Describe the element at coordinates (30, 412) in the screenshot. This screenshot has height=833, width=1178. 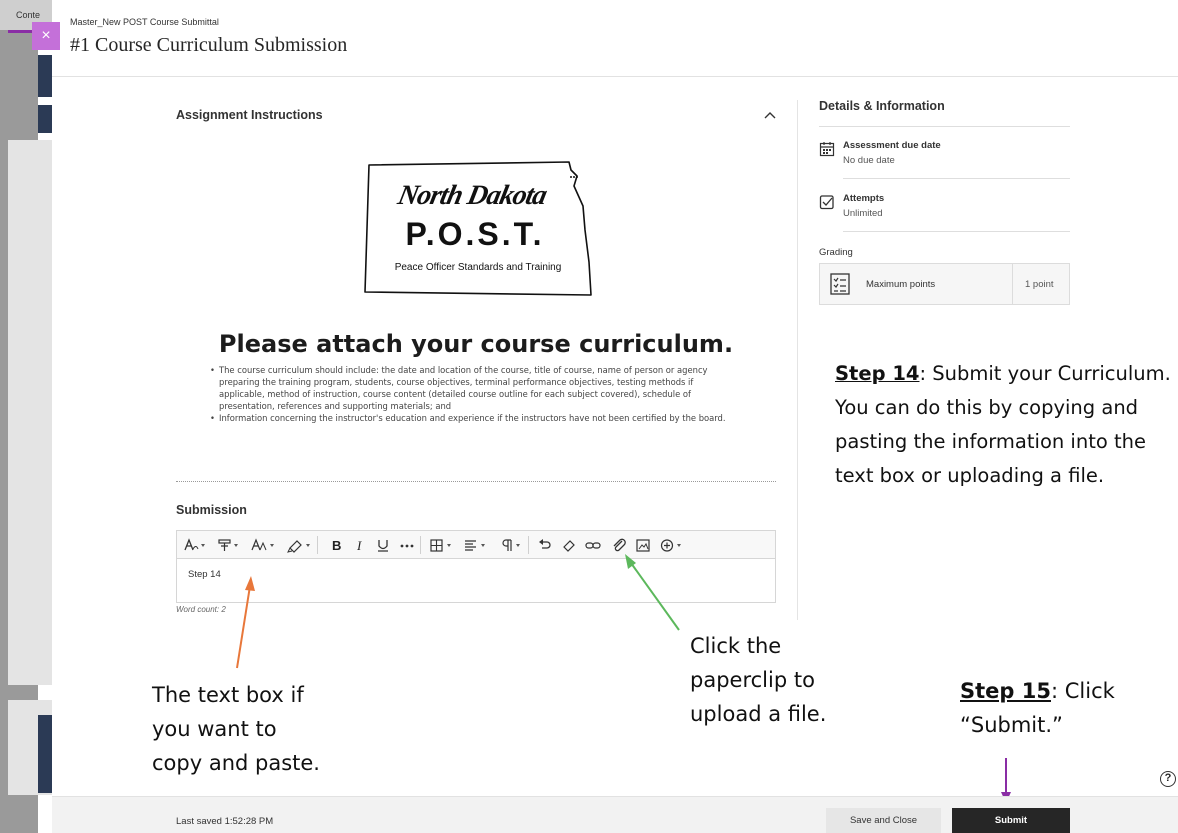
I see `background-card` at that location.